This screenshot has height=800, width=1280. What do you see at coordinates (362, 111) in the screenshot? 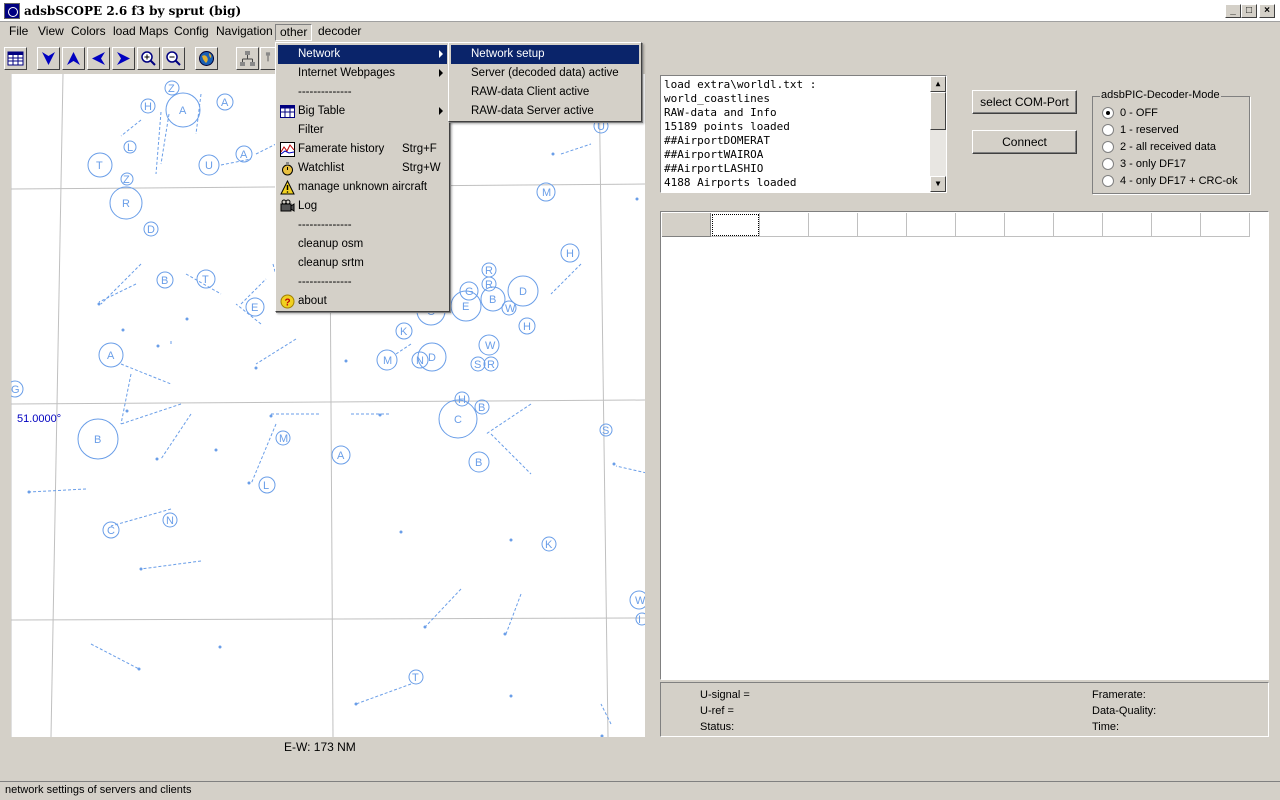
I see `menu-item-big-table: Big Table` at bounding box center [362, 111].